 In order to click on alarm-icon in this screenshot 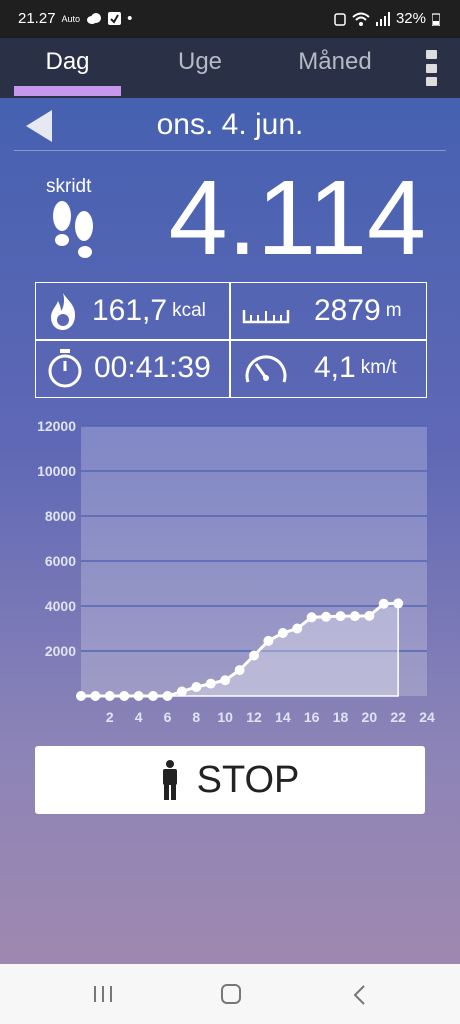, I will do `click(340, 19)`.